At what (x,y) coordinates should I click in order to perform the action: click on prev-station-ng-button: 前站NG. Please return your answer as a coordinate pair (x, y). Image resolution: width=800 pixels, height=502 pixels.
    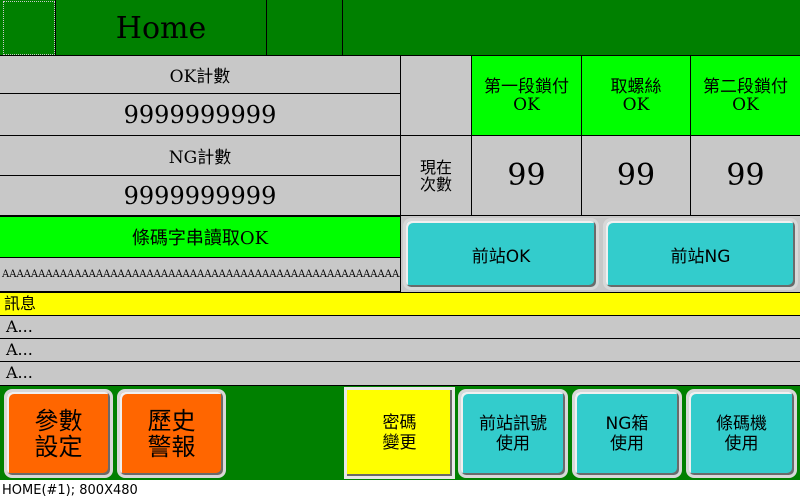
    Looking at the image, I should click on (700, 254).